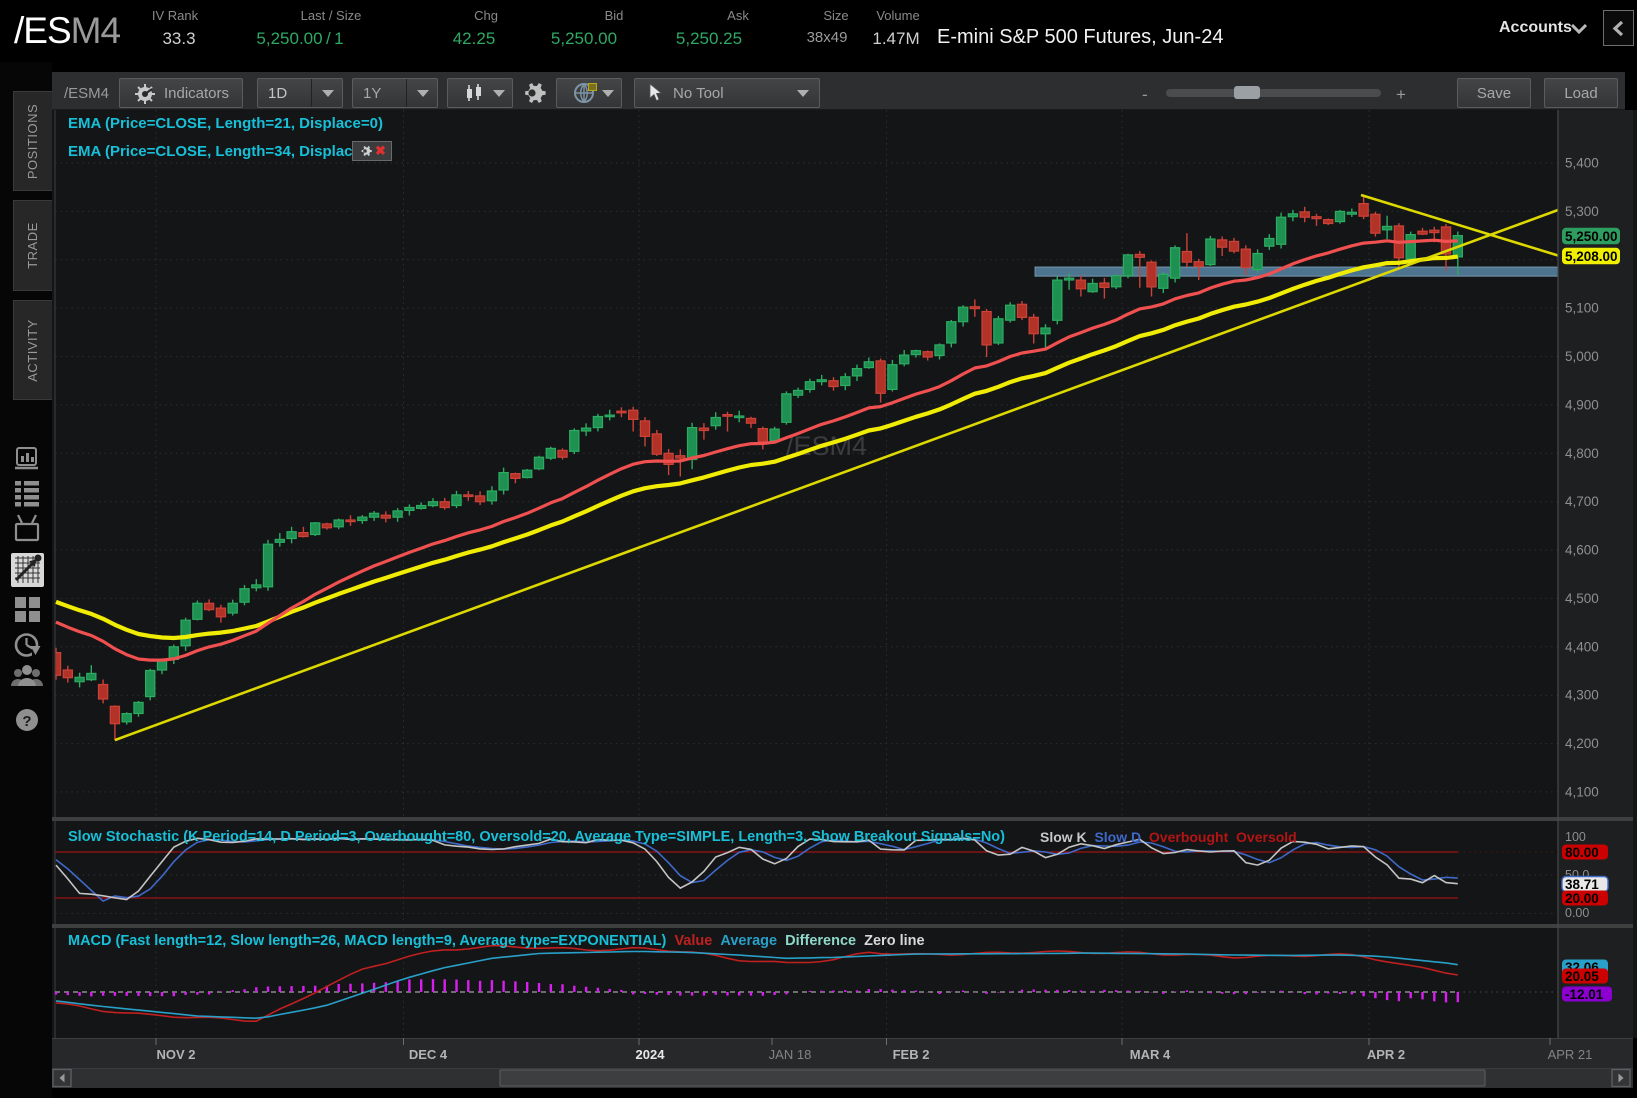 Image resolution: width=1637 pixels, height=1098 pixels. I want to click on svg-text: 4,200, so click(1582, 743).